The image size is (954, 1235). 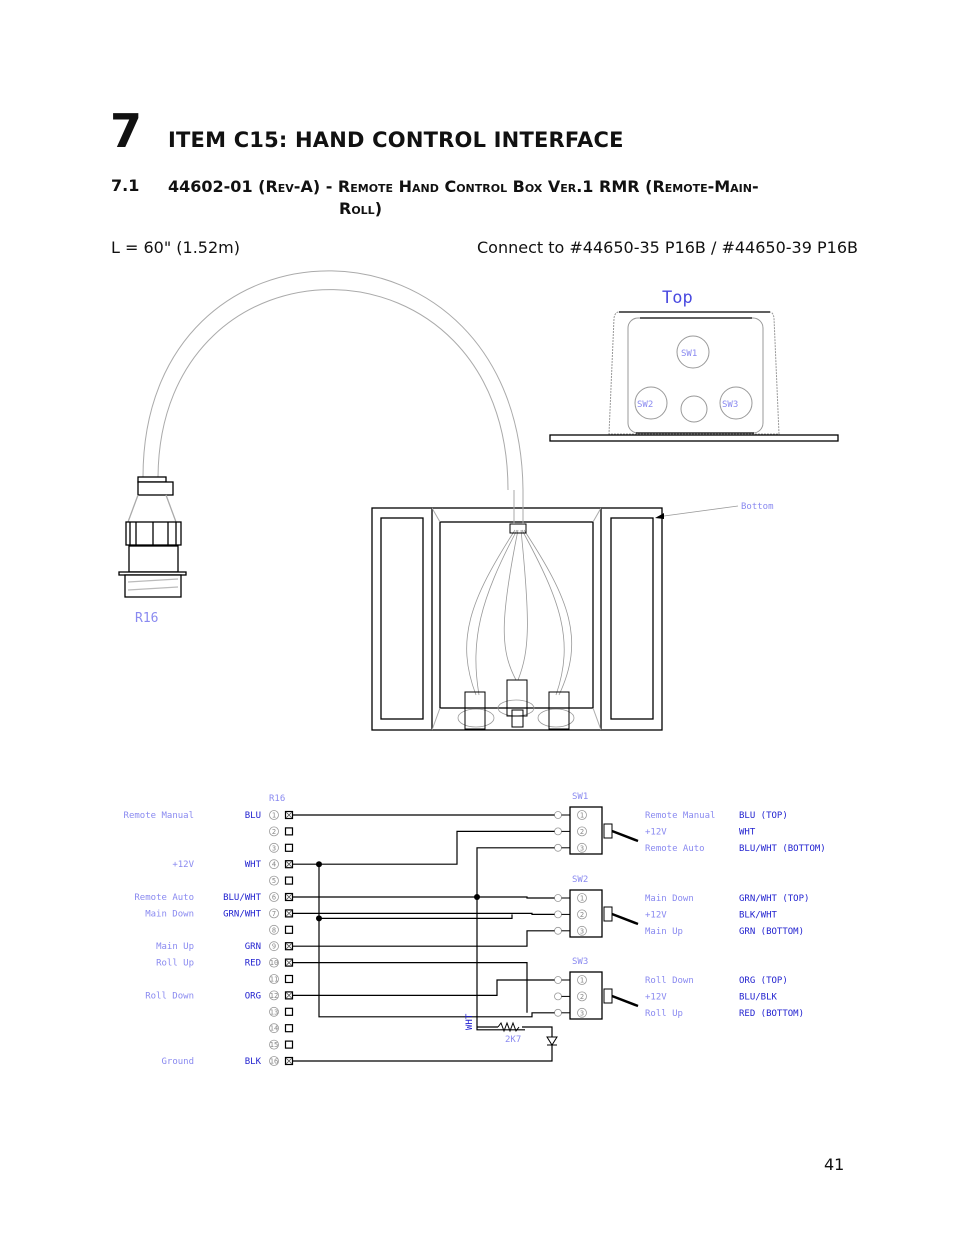 What do you see at coordinates (669, 981) in the screenshot?
I see `switch-pin-function: Roll Down` at bounding box center [669, 981].